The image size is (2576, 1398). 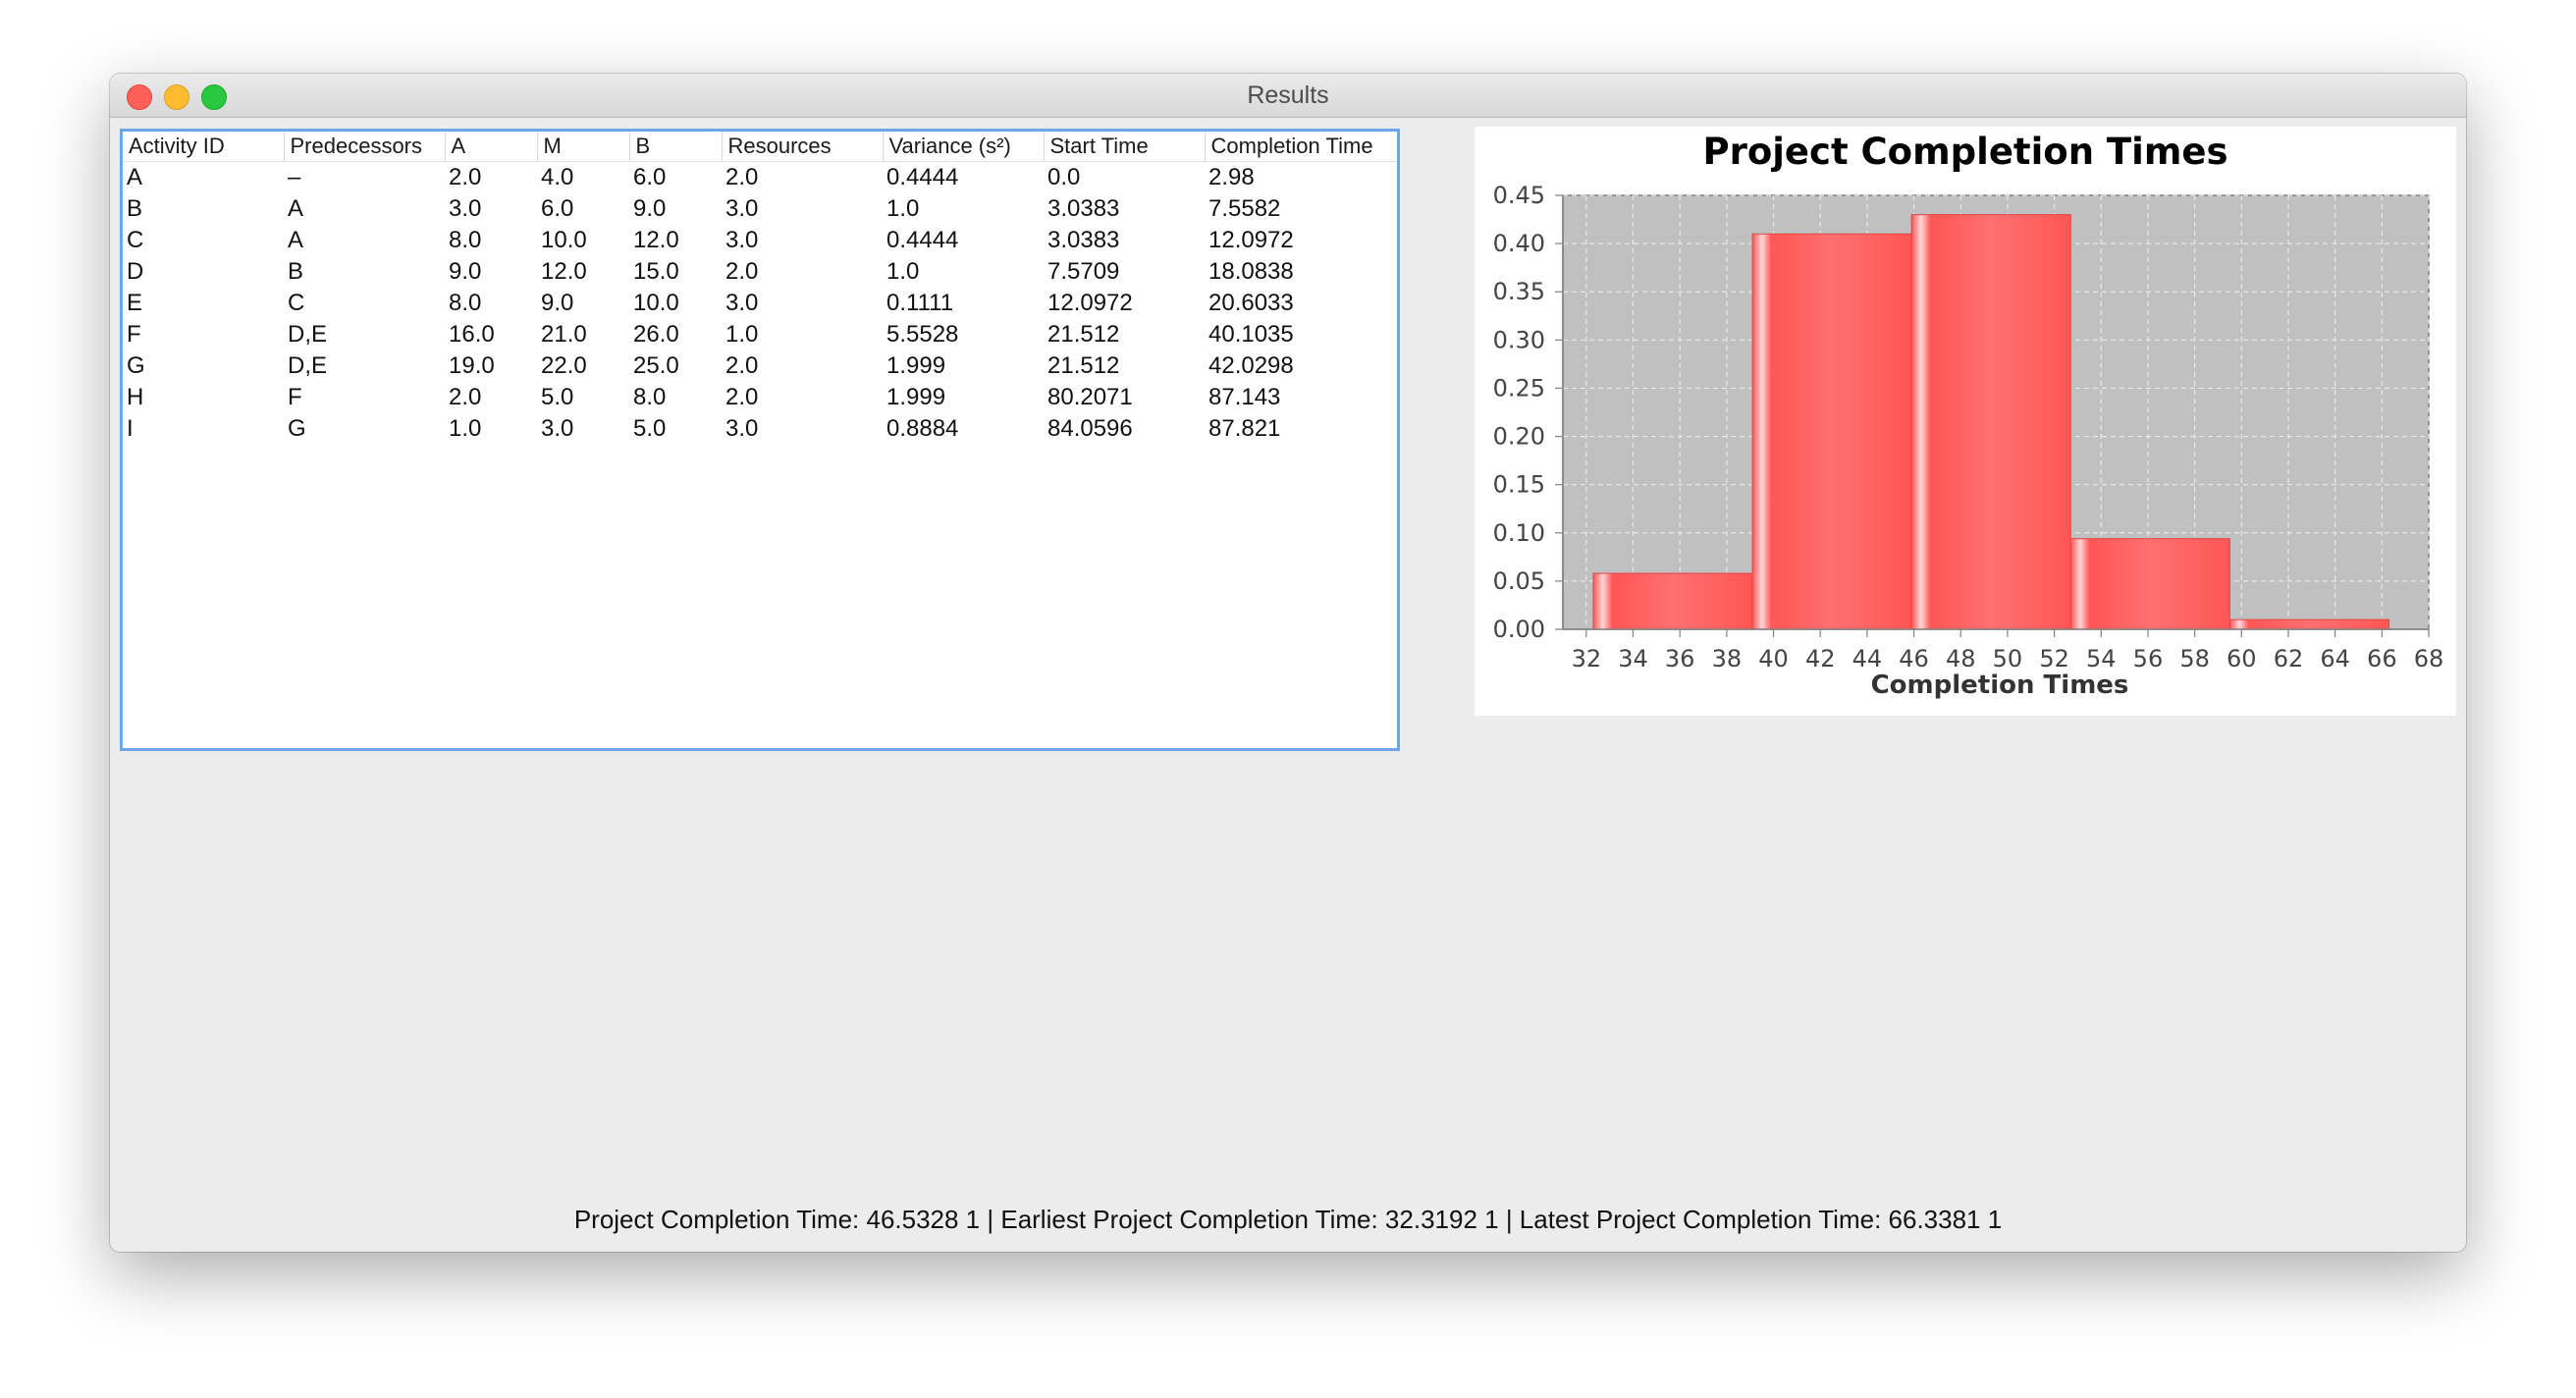 I want to click on table-cell: 20.6033, so click(x=1301, y=304).